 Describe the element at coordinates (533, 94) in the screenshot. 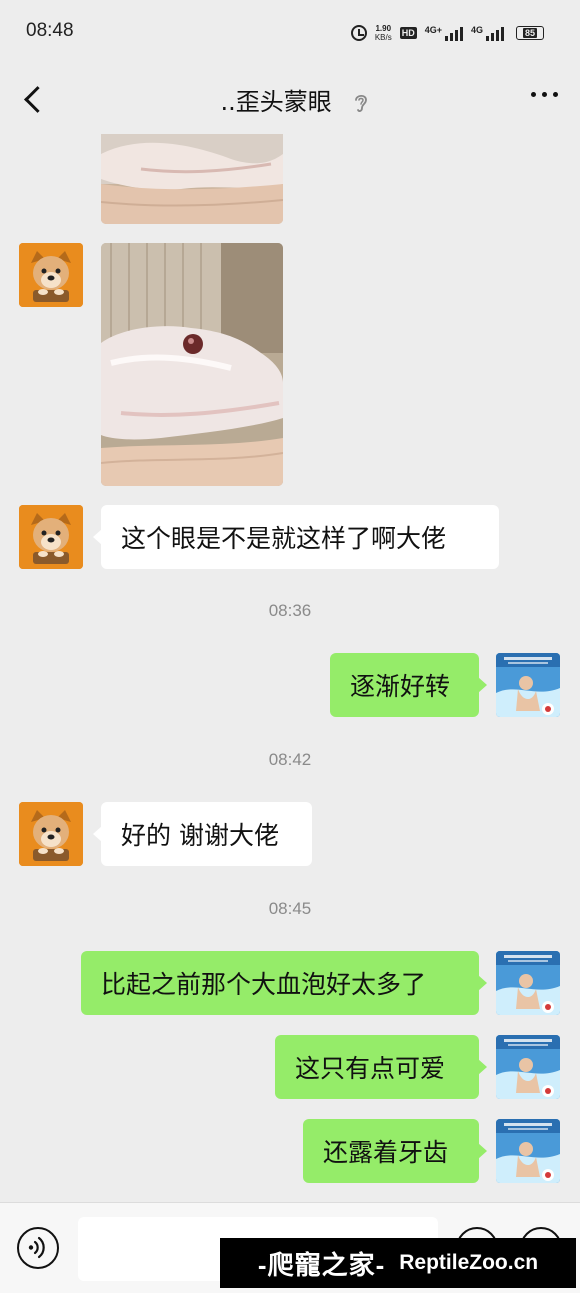

I see `more-dots-icon` at that location.